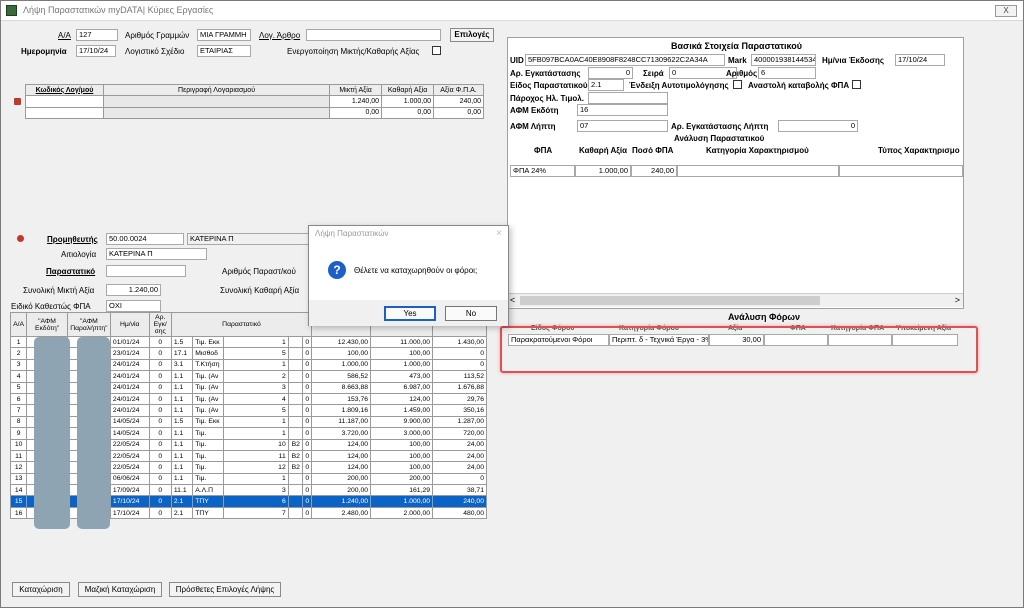 This screenshot has height=608, width=1024. What do you see at coordinates (606, 85) in the screenshot?
I see `type-field: 2.1` at bounding box center [606, 85].